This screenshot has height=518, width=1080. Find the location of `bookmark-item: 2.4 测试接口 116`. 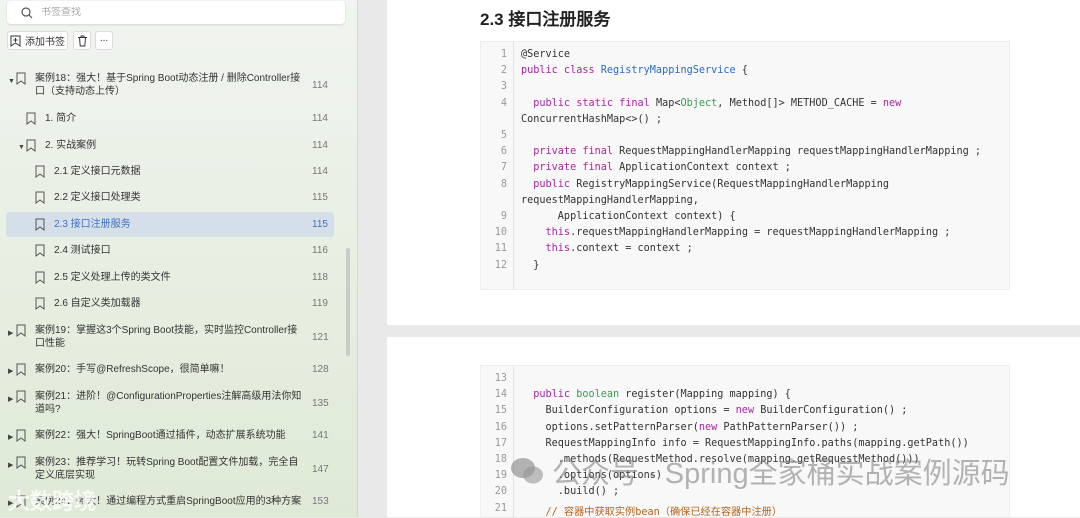

bookmark-item: 2.4 测试接口 116 is located at coordinates (170, 250).